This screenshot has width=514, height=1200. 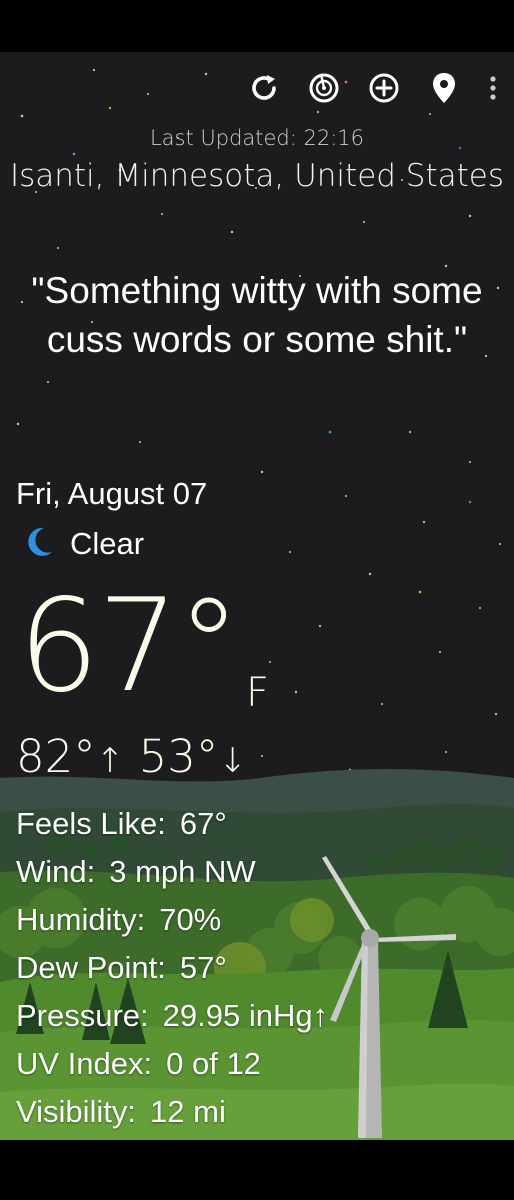 What do you see at coordinates (203, 823) in the screenshot?
I see `detail-value: 67°` at bounding box center [203, 823].